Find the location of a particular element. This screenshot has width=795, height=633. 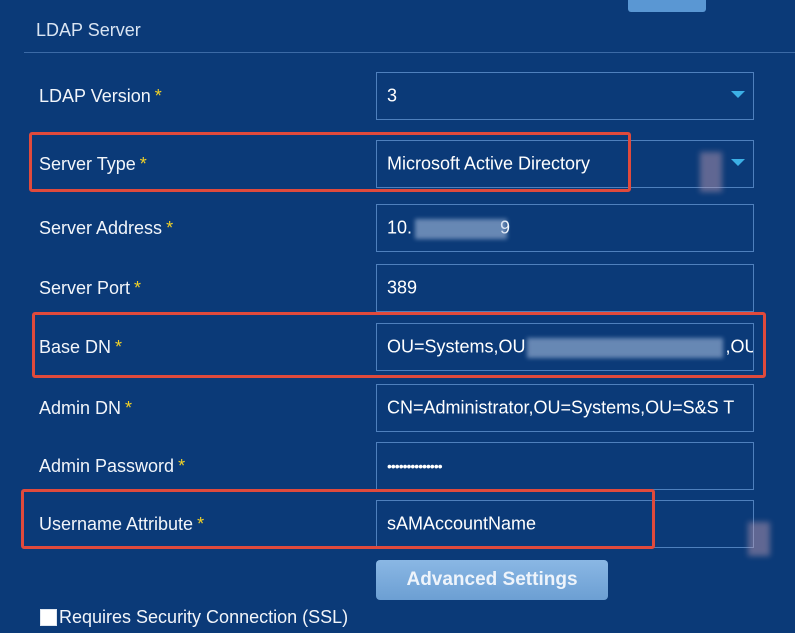

ldap-version-value: 3 is located at coordinates (392, 95).